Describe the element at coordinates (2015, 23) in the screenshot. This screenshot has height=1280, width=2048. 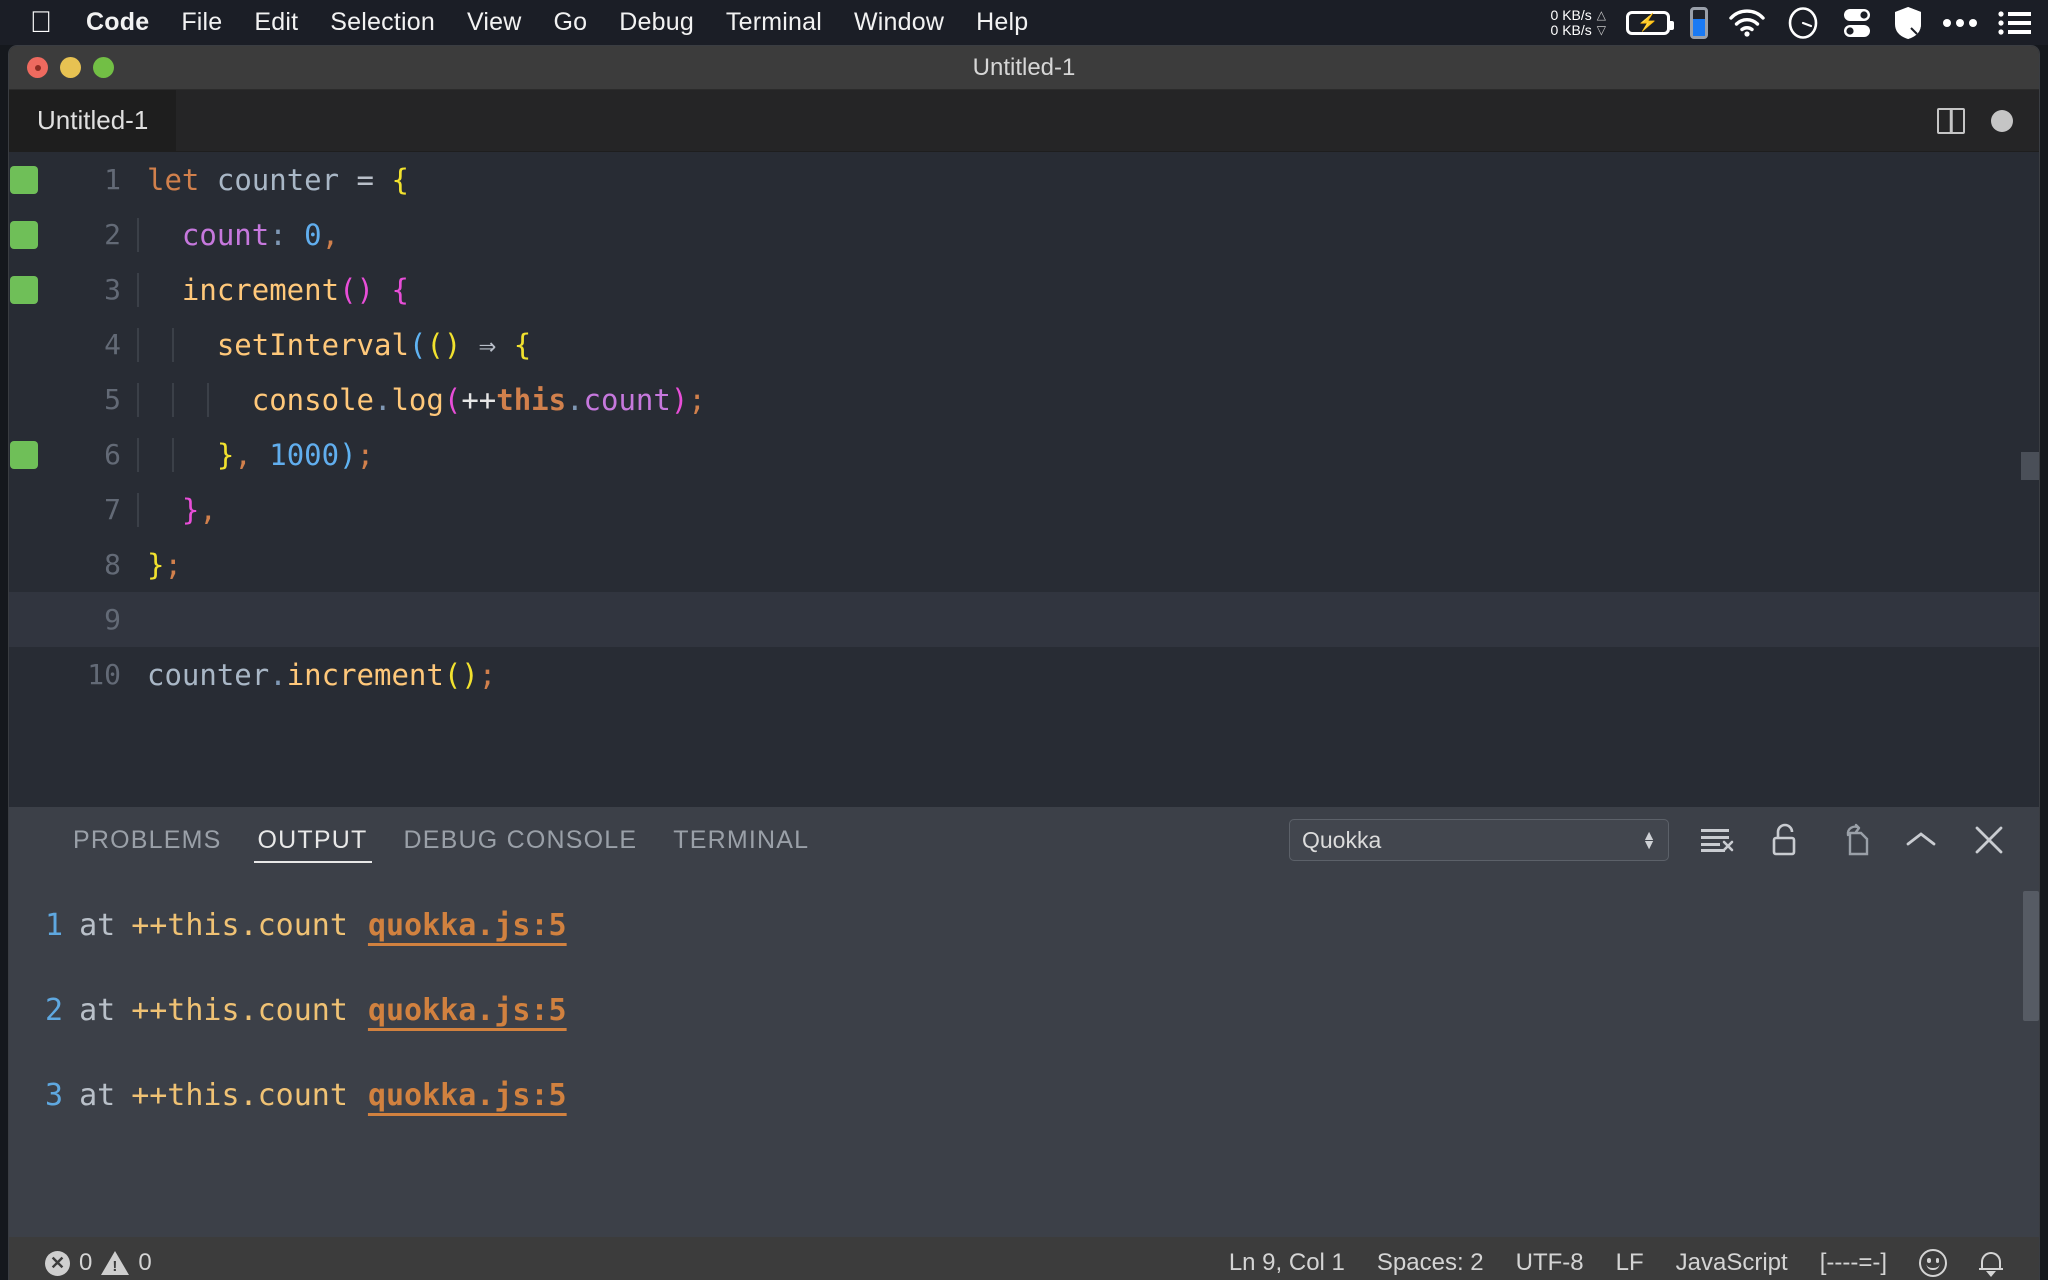
I see `list-icon` at that location.